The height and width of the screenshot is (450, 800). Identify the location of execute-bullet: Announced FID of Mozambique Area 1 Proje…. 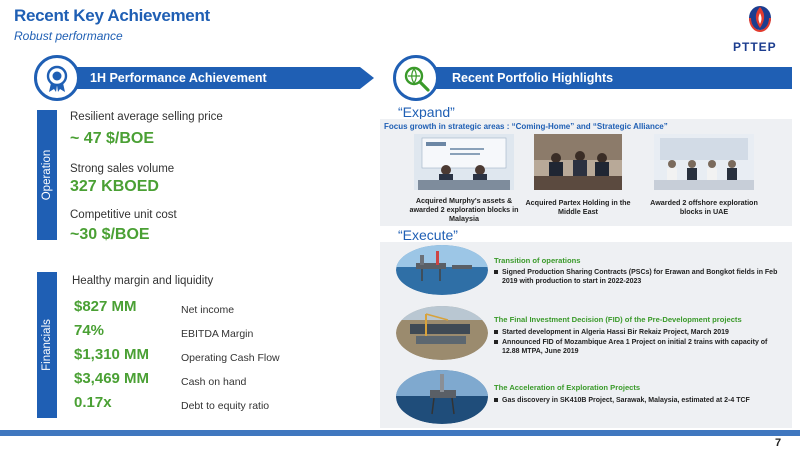
(637, 347).